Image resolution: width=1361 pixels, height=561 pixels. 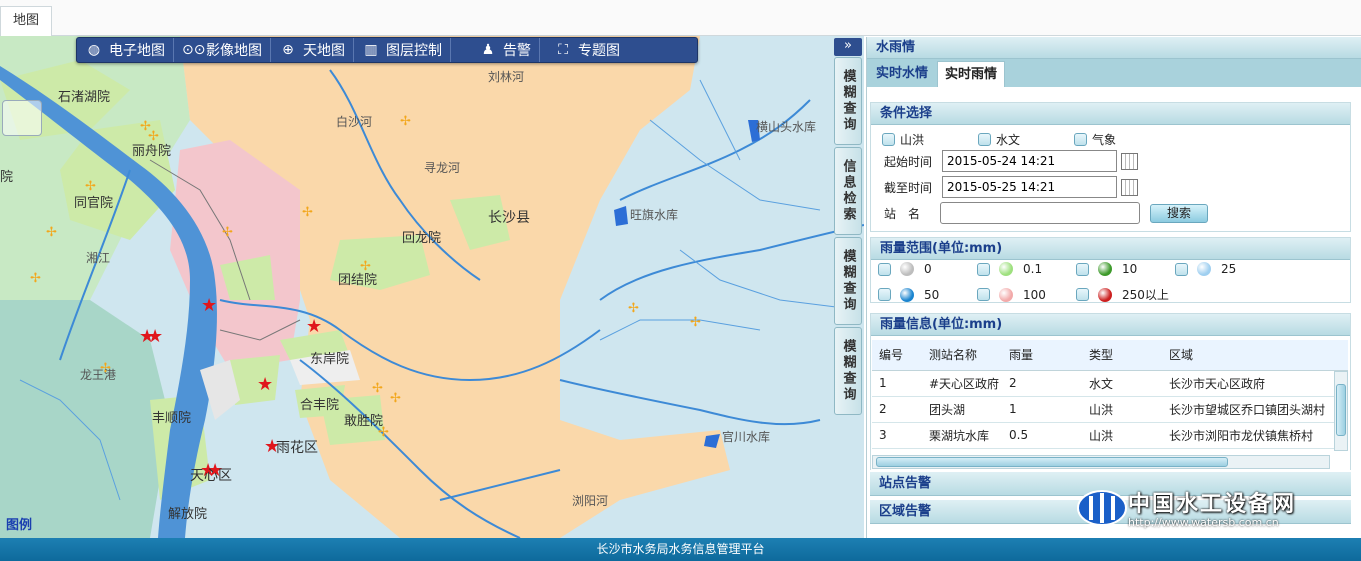 I want to click on tab-realtime-water: 实时水情, so click(x=902, y=74).